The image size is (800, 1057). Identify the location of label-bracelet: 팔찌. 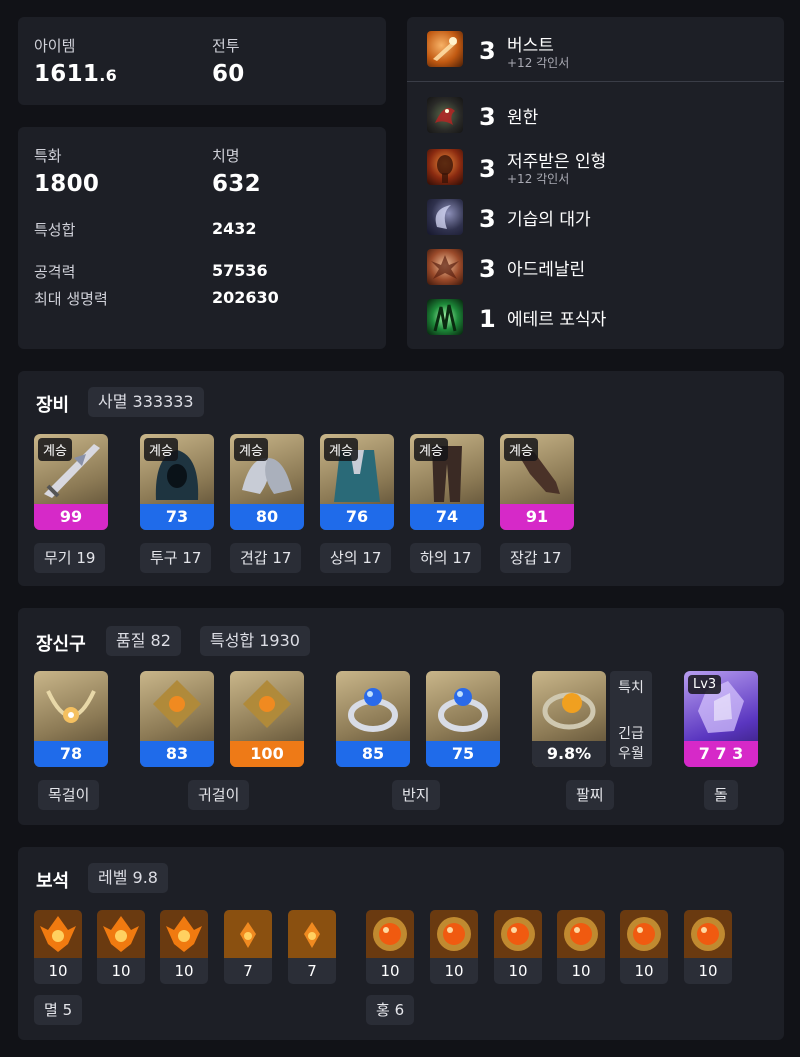
(590, 795).